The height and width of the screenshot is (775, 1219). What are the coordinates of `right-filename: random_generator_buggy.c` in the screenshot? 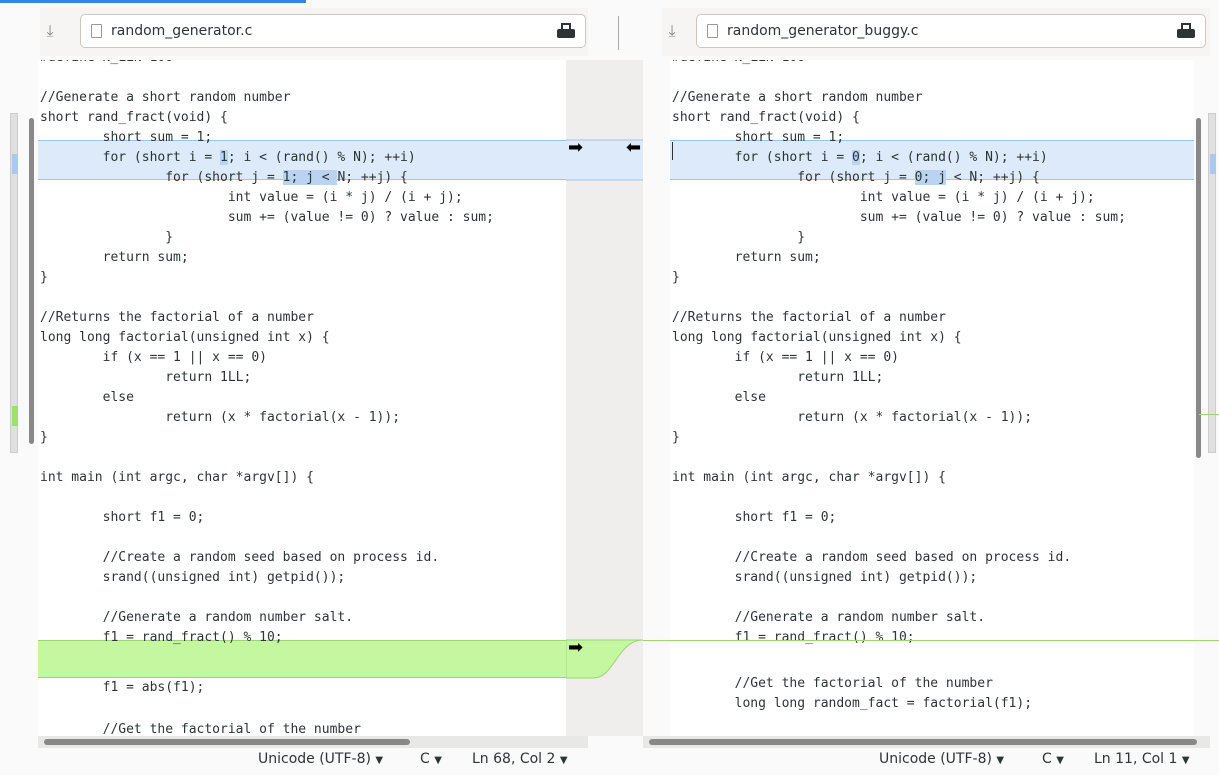 It's located at (823, 31).